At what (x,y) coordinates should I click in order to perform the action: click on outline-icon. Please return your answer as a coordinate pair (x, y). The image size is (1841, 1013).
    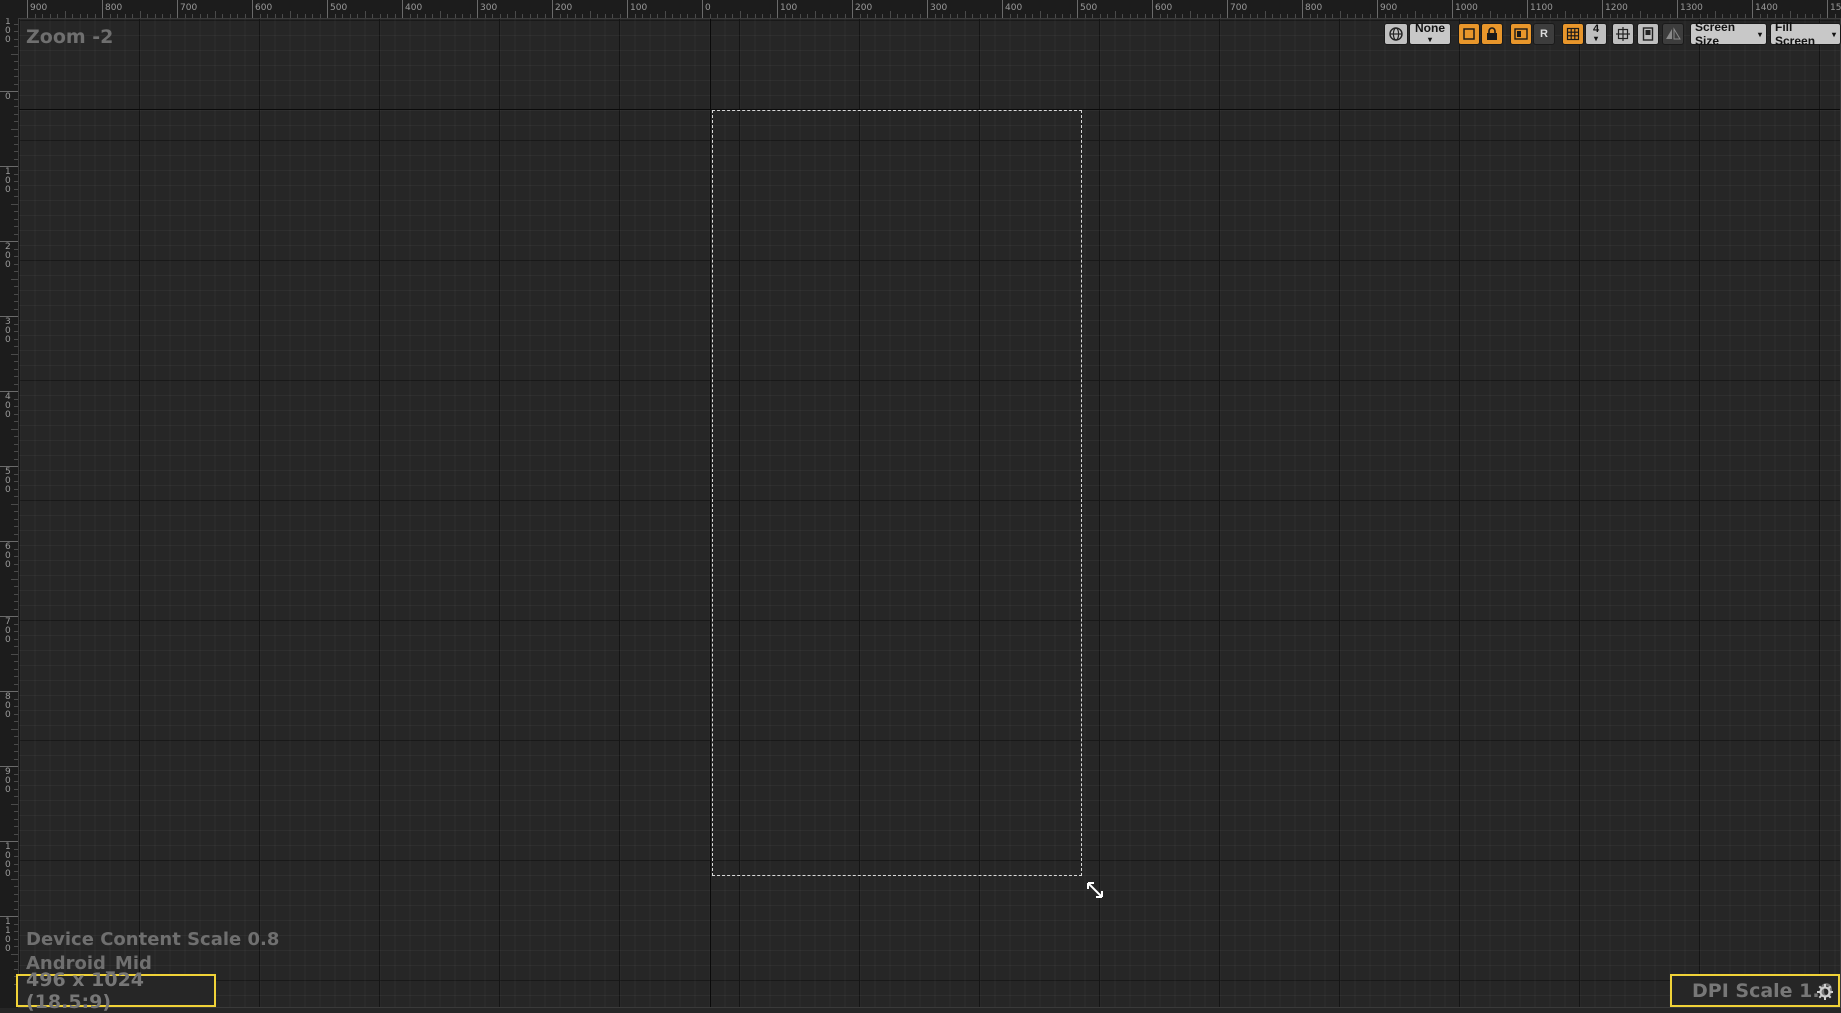
    Looking at the image, I should click on (1469, 34).